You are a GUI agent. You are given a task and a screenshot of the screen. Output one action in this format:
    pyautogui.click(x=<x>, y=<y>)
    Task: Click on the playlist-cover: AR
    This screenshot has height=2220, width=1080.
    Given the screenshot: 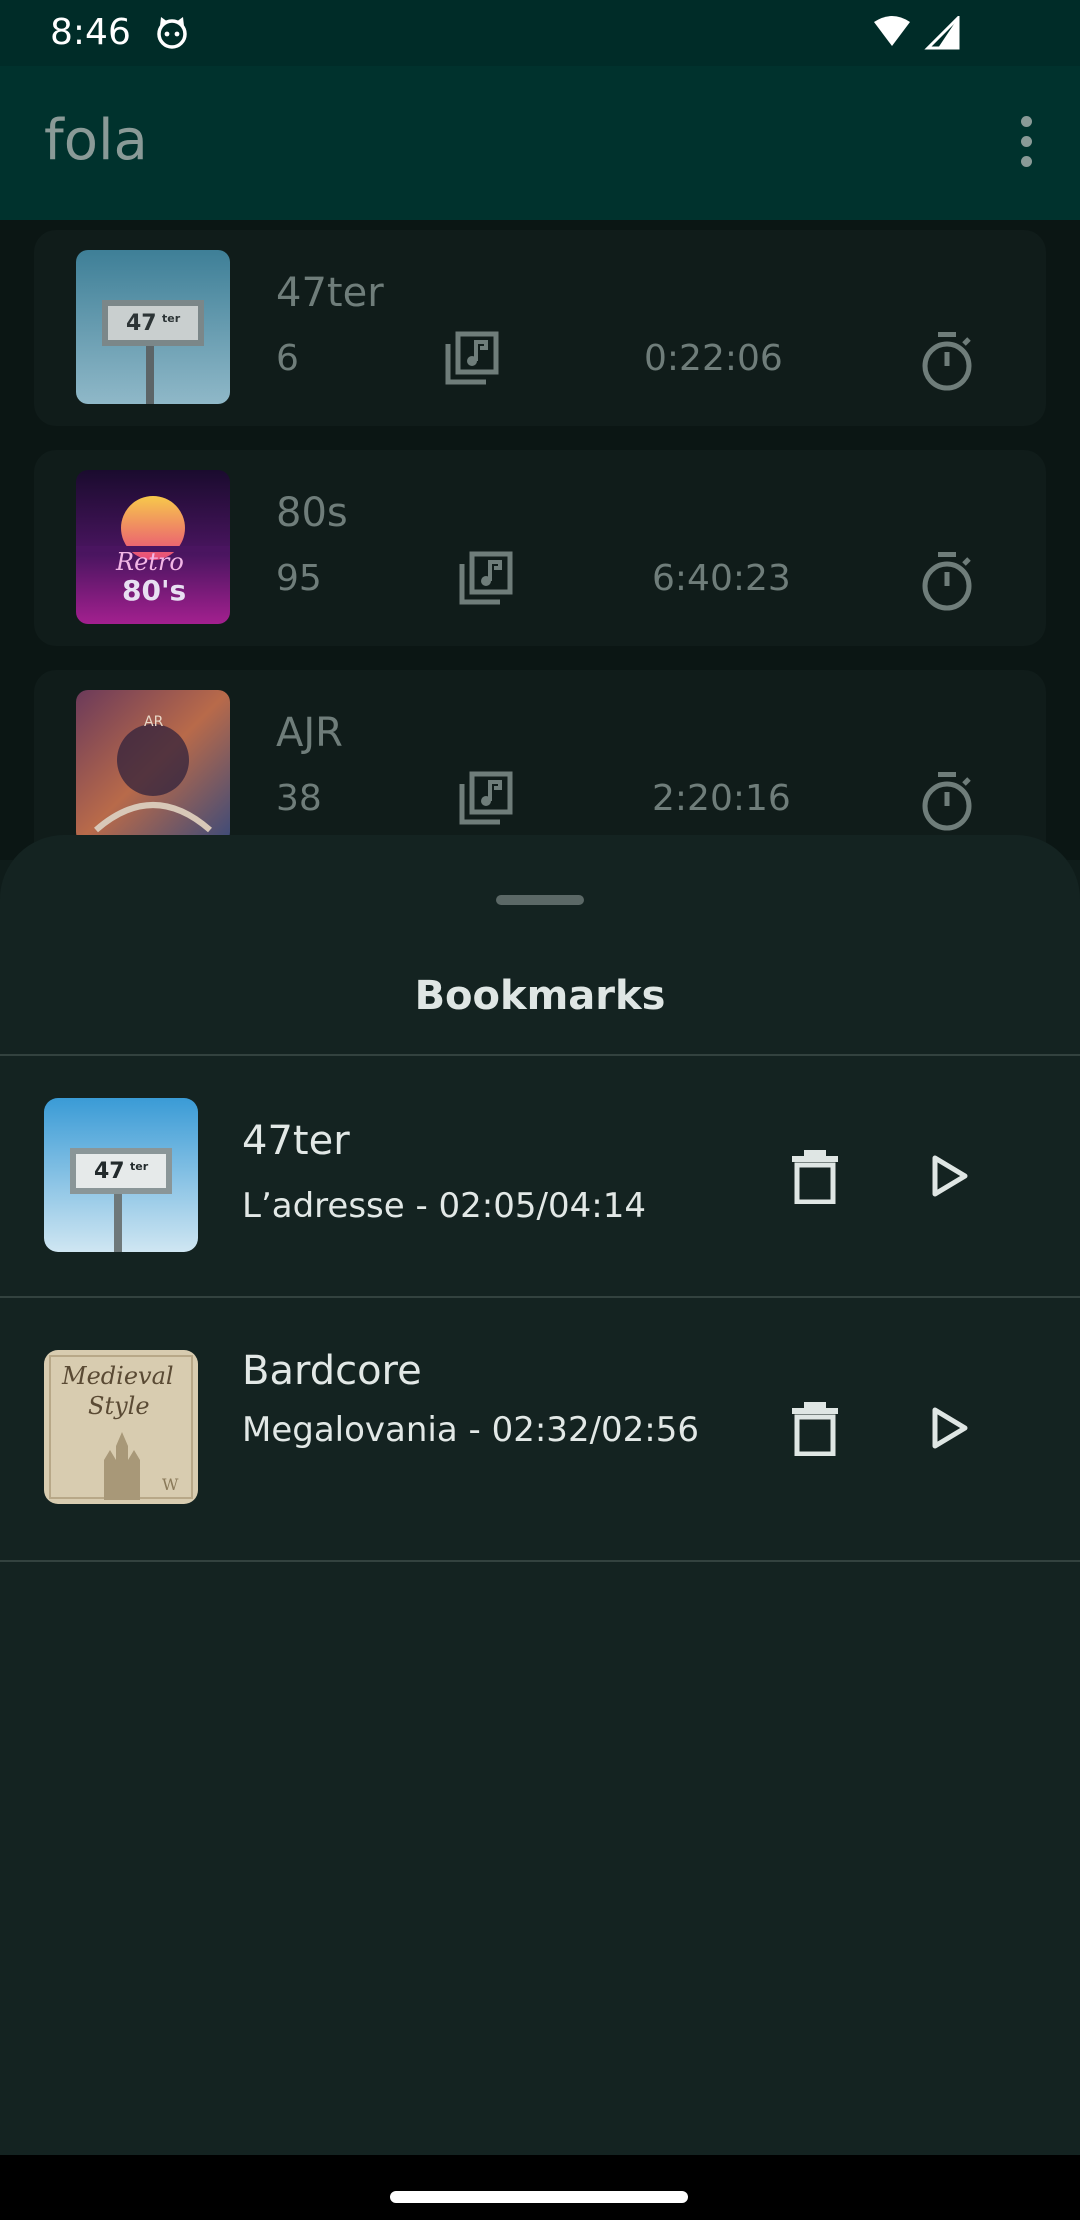 What is the action you would take?
    pyautogui.click(x=153, y=767)
    